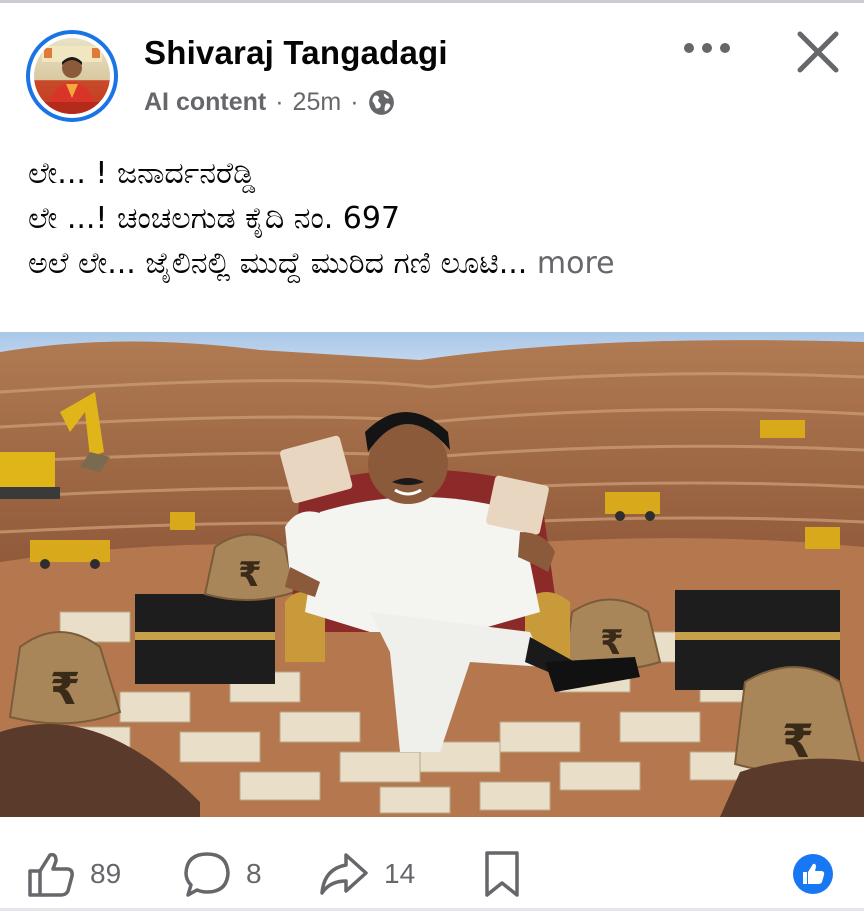  I want to click on share-button: 14, so click(366, 874).